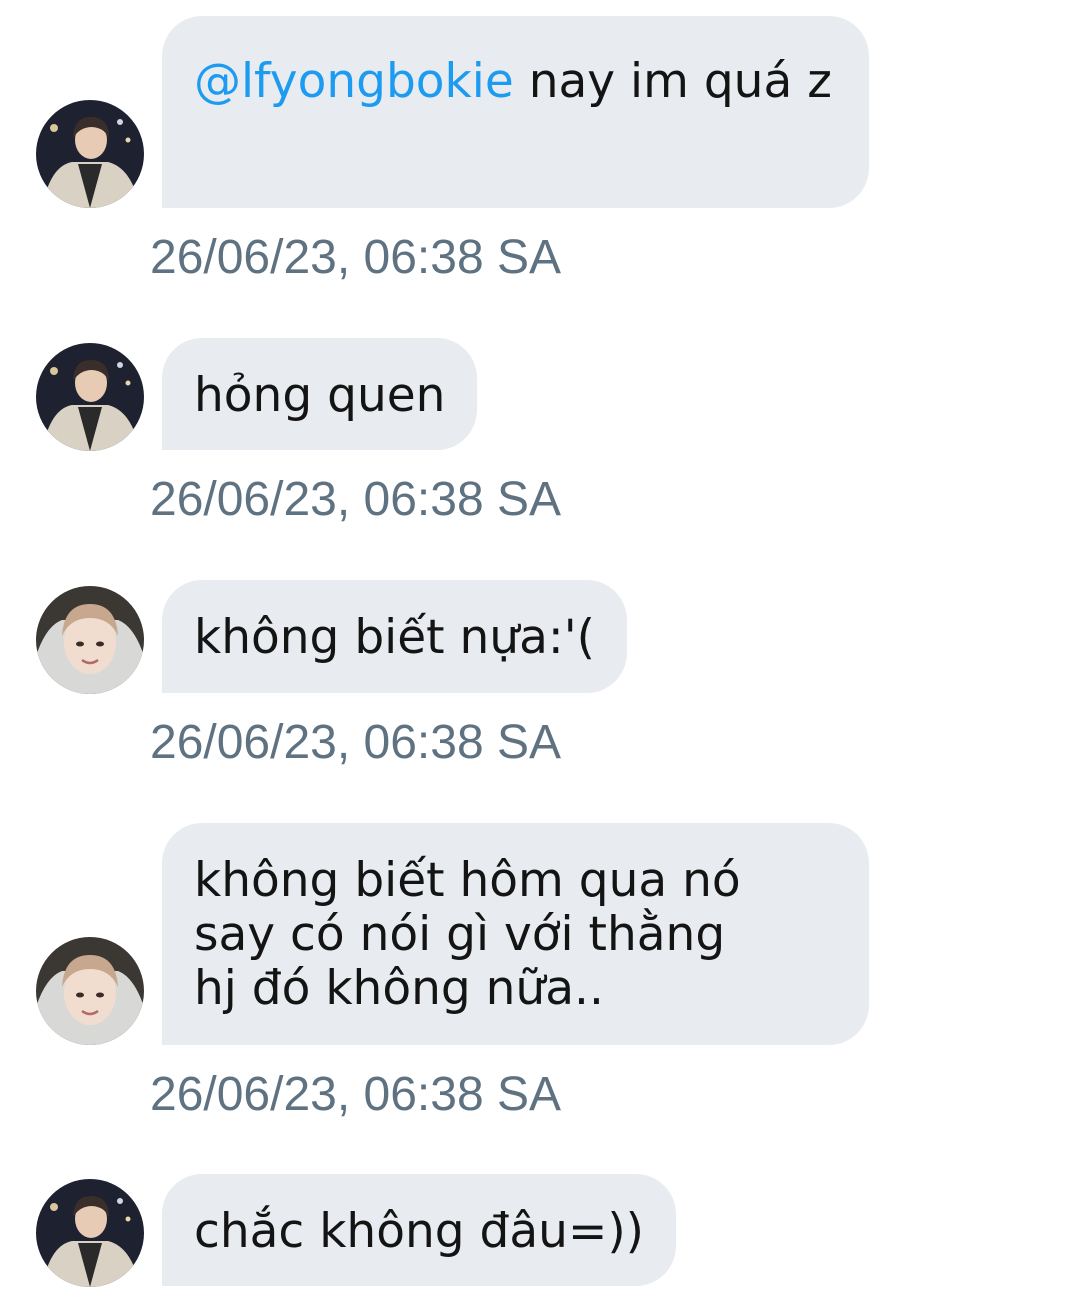 This screenshot has height=1302, width=1080. I want to click on message-bubble: hỏng quen, so click(320, 394).